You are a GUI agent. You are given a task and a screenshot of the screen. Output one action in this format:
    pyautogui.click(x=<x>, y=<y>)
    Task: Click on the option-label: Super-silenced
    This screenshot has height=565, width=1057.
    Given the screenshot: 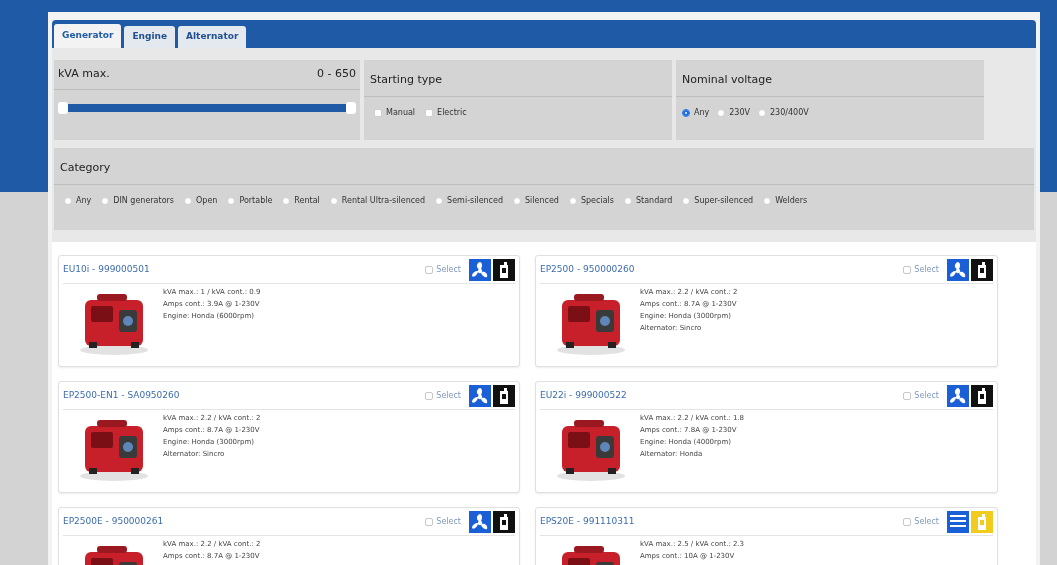 What is the action you would take?
    pyautogui.click(x=724, y=201)
    